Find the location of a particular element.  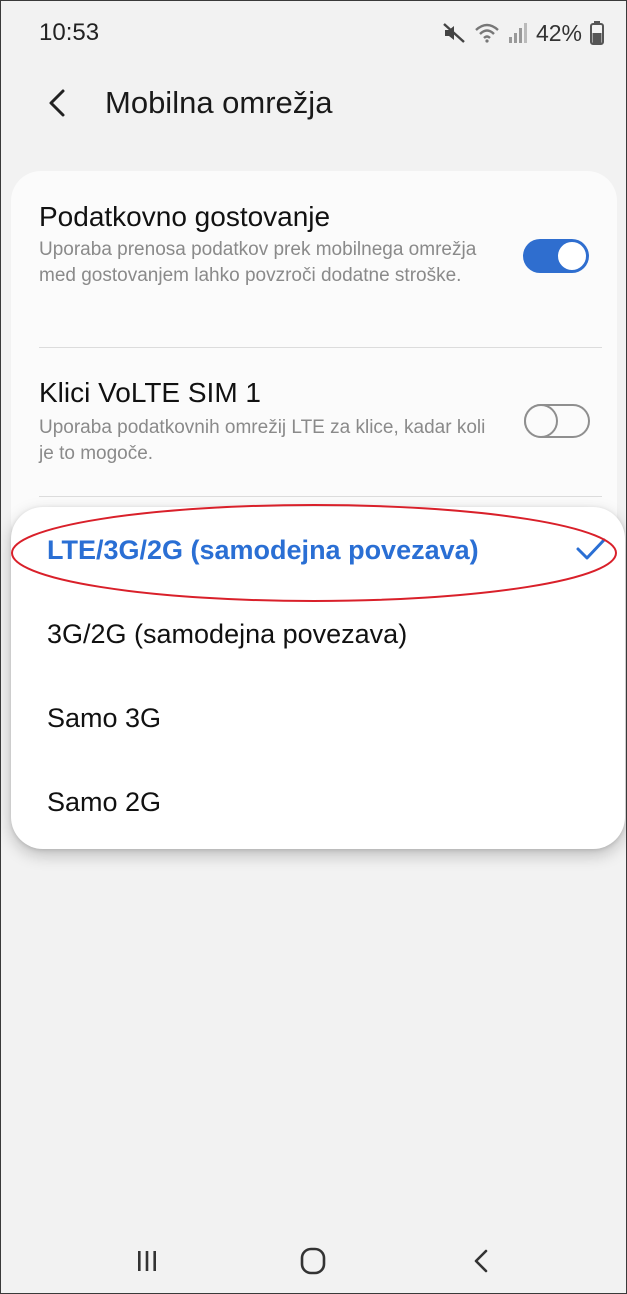

status-bar: 10:53 42% is located at coordinates (313, 36).